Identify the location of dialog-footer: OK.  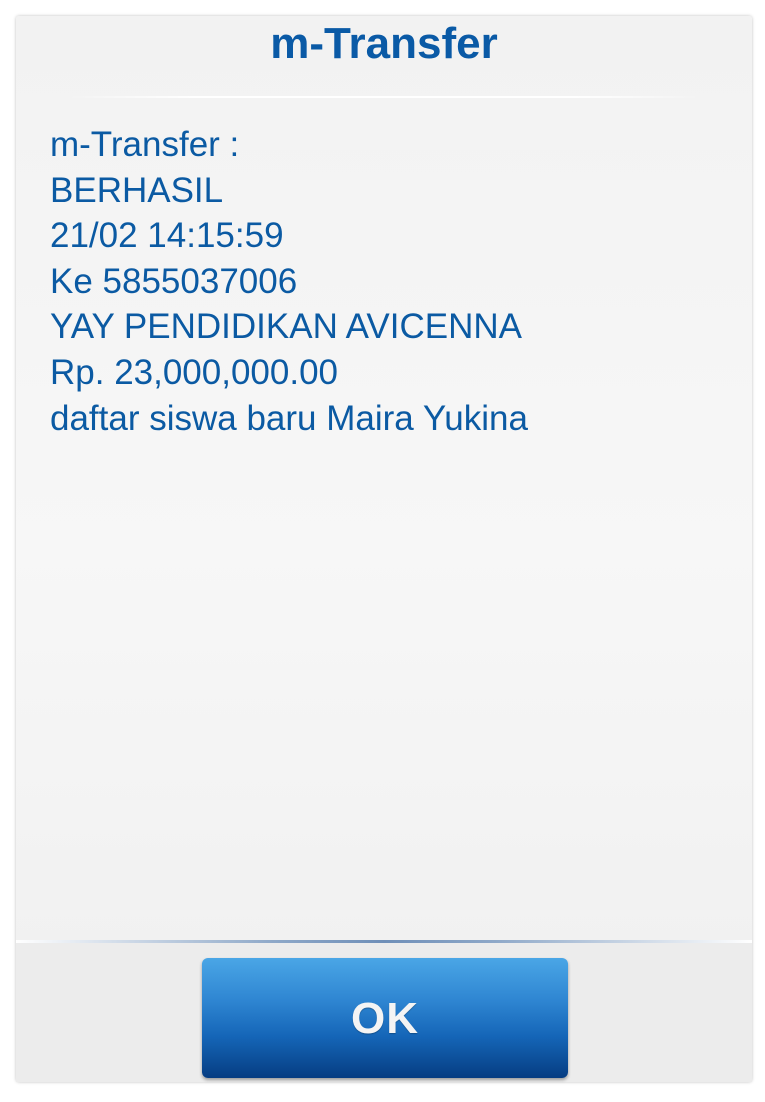
(384, 1012).